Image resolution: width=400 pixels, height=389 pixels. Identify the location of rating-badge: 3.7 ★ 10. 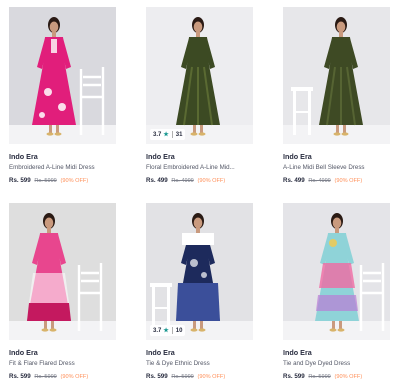
(168, 330).